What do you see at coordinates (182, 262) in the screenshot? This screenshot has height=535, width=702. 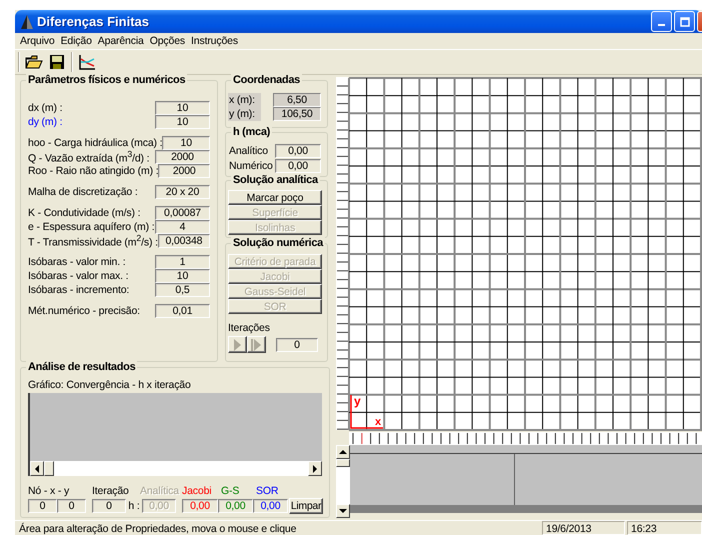 I see `value-field: 1` at bounding box center [182, 262].